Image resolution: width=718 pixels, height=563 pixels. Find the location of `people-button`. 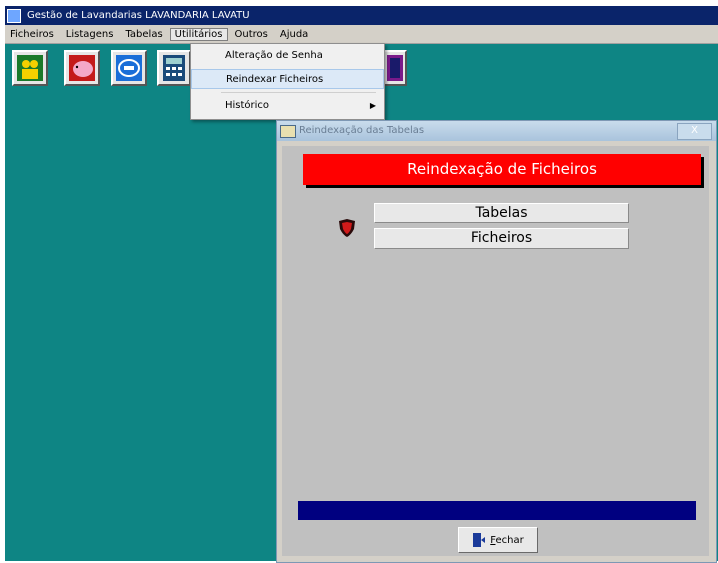

people-button is located at coordinates (30, 68).